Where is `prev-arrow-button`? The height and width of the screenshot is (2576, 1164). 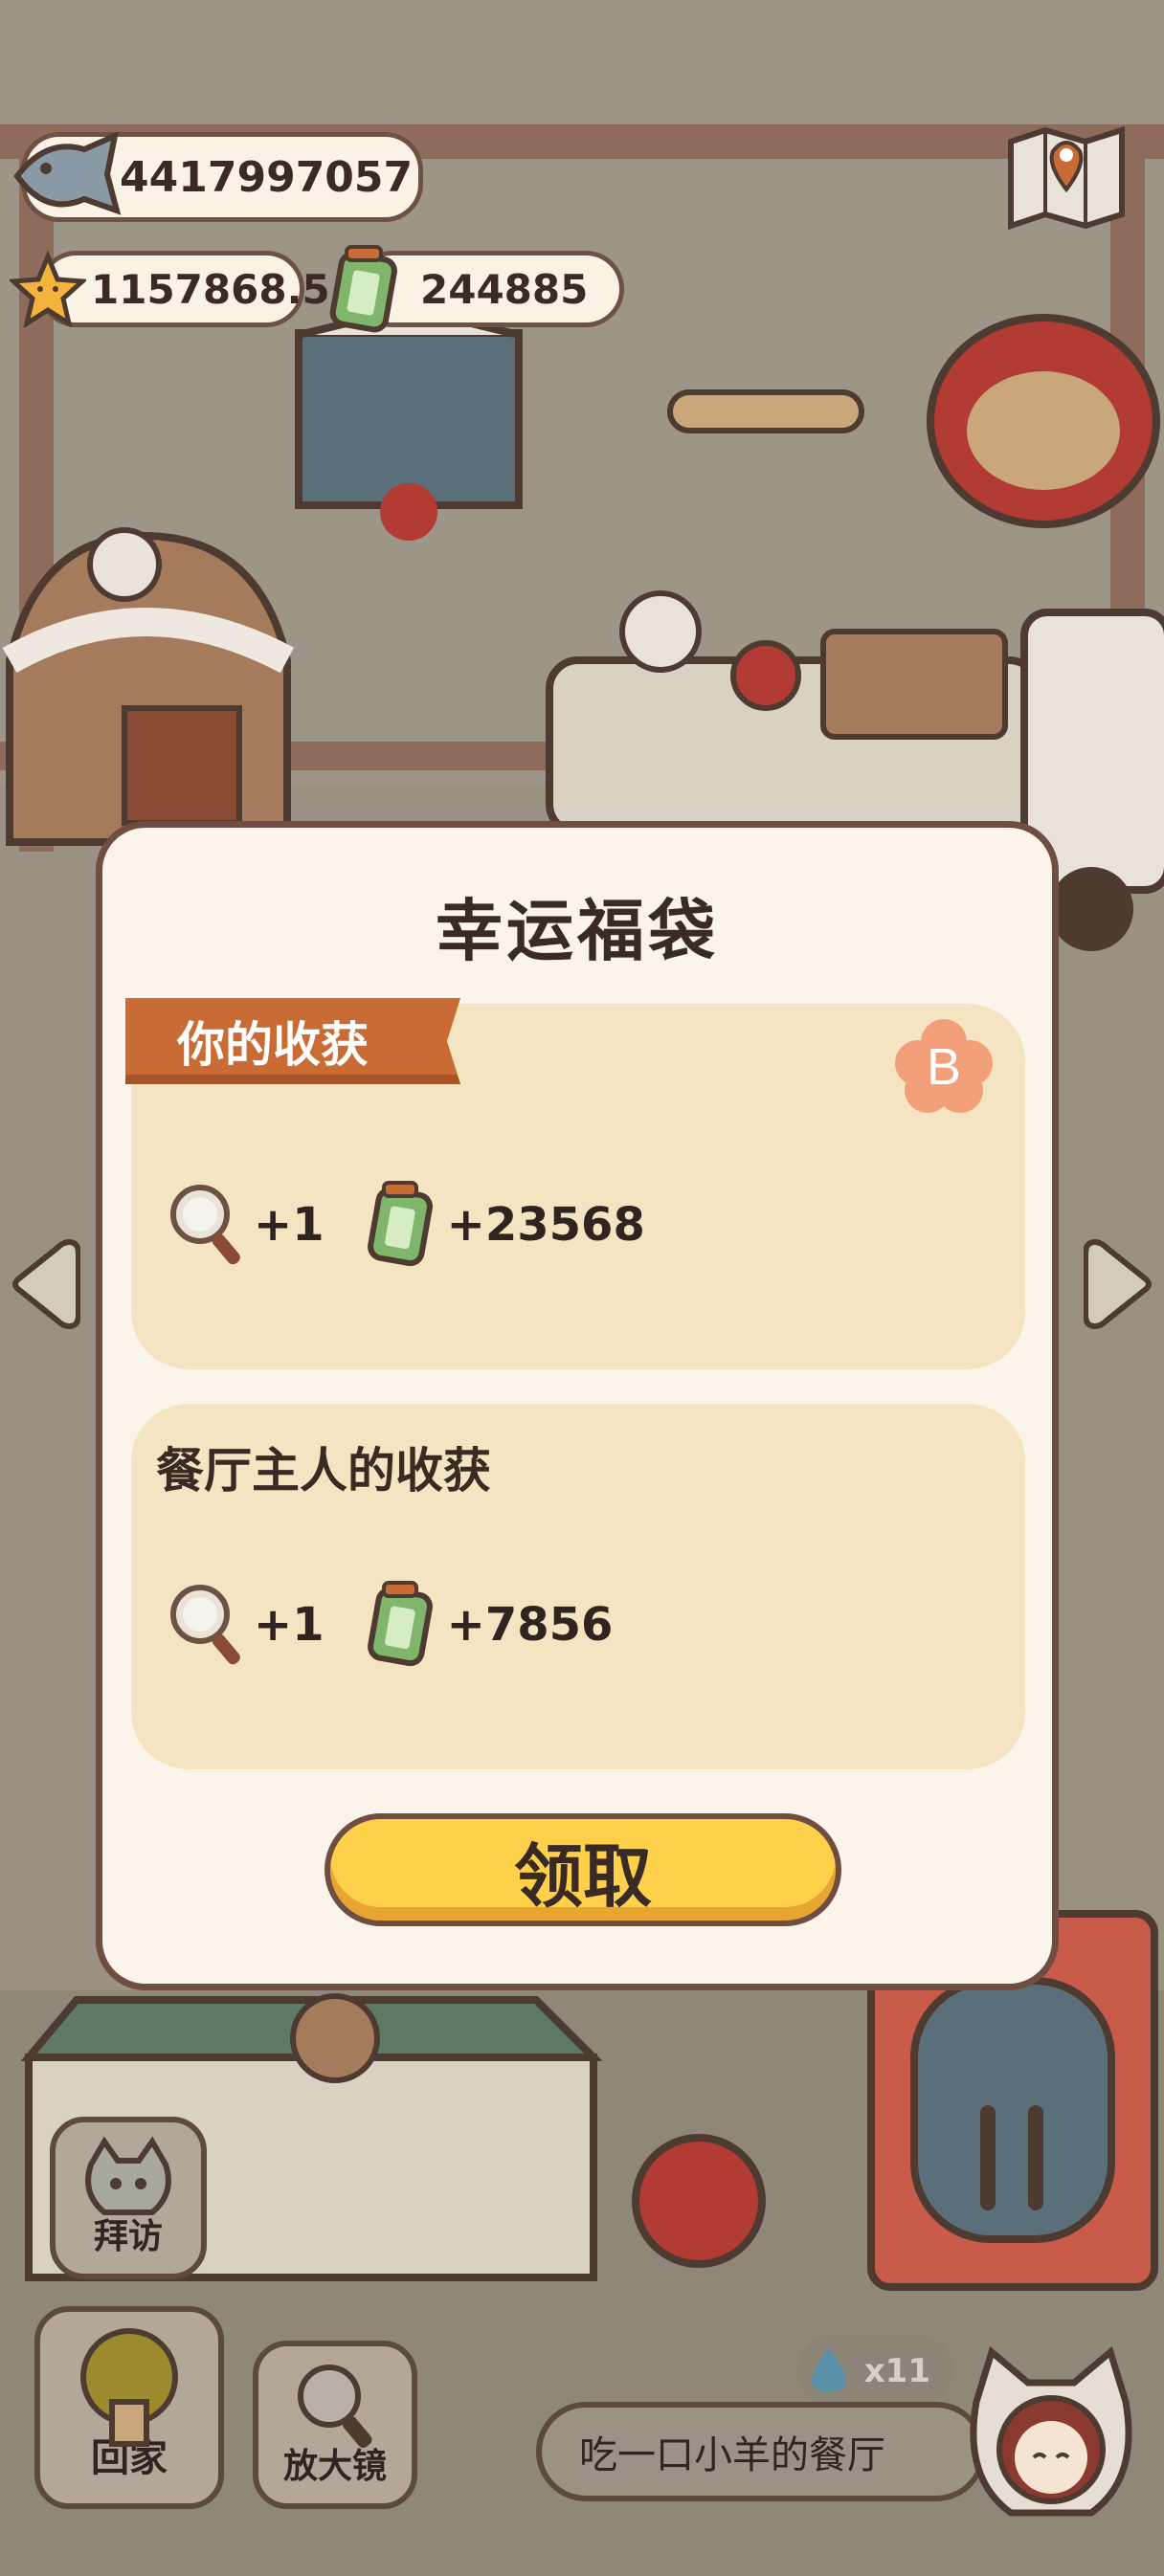 prev-arrow-button is located at coordinates (45, 1286).